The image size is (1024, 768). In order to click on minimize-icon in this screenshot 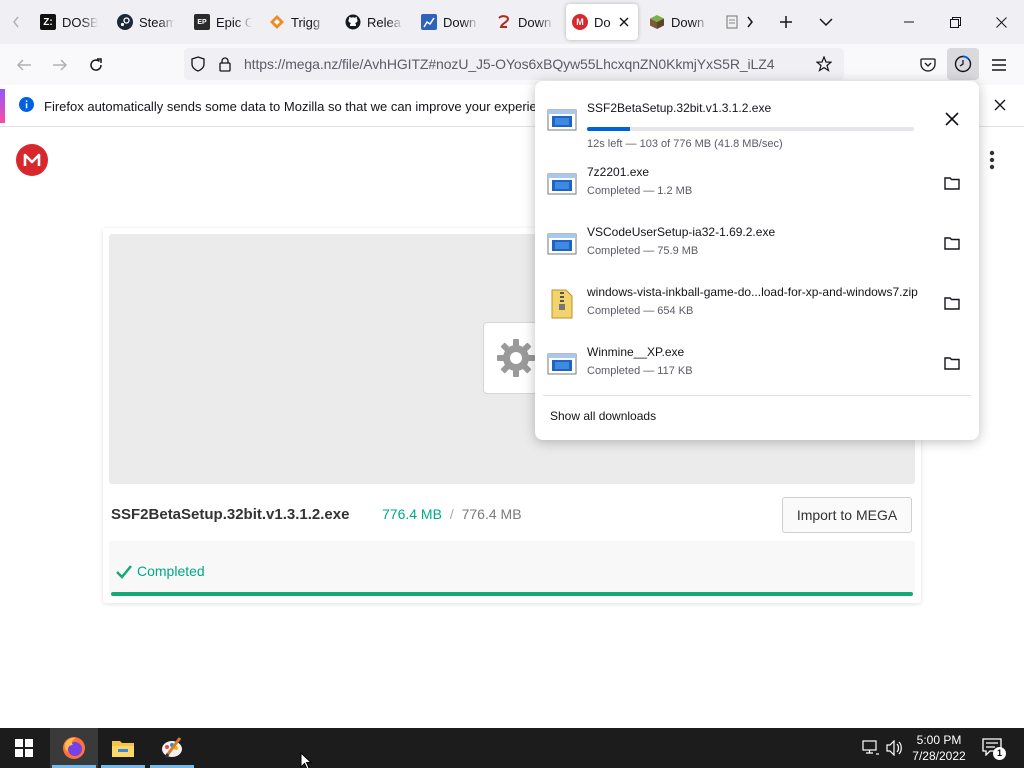, I will do `click(909, 22)`.